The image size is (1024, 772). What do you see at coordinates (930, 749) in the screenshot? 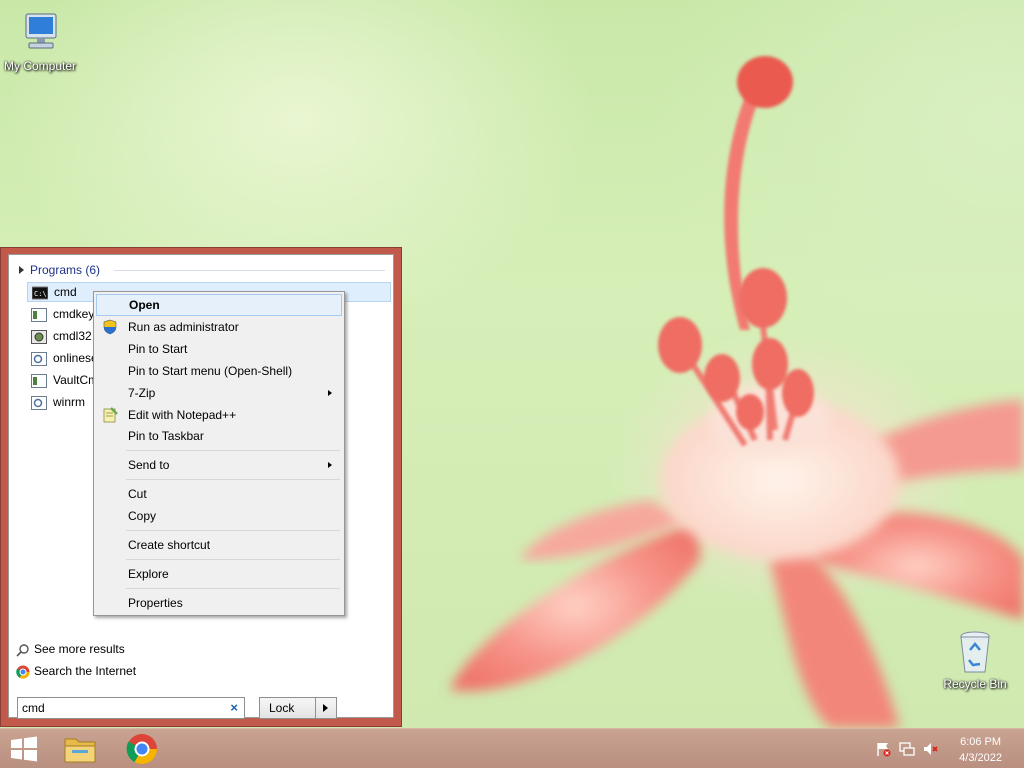
I see `volume-muted-icon` at bounding box center [930, 749].